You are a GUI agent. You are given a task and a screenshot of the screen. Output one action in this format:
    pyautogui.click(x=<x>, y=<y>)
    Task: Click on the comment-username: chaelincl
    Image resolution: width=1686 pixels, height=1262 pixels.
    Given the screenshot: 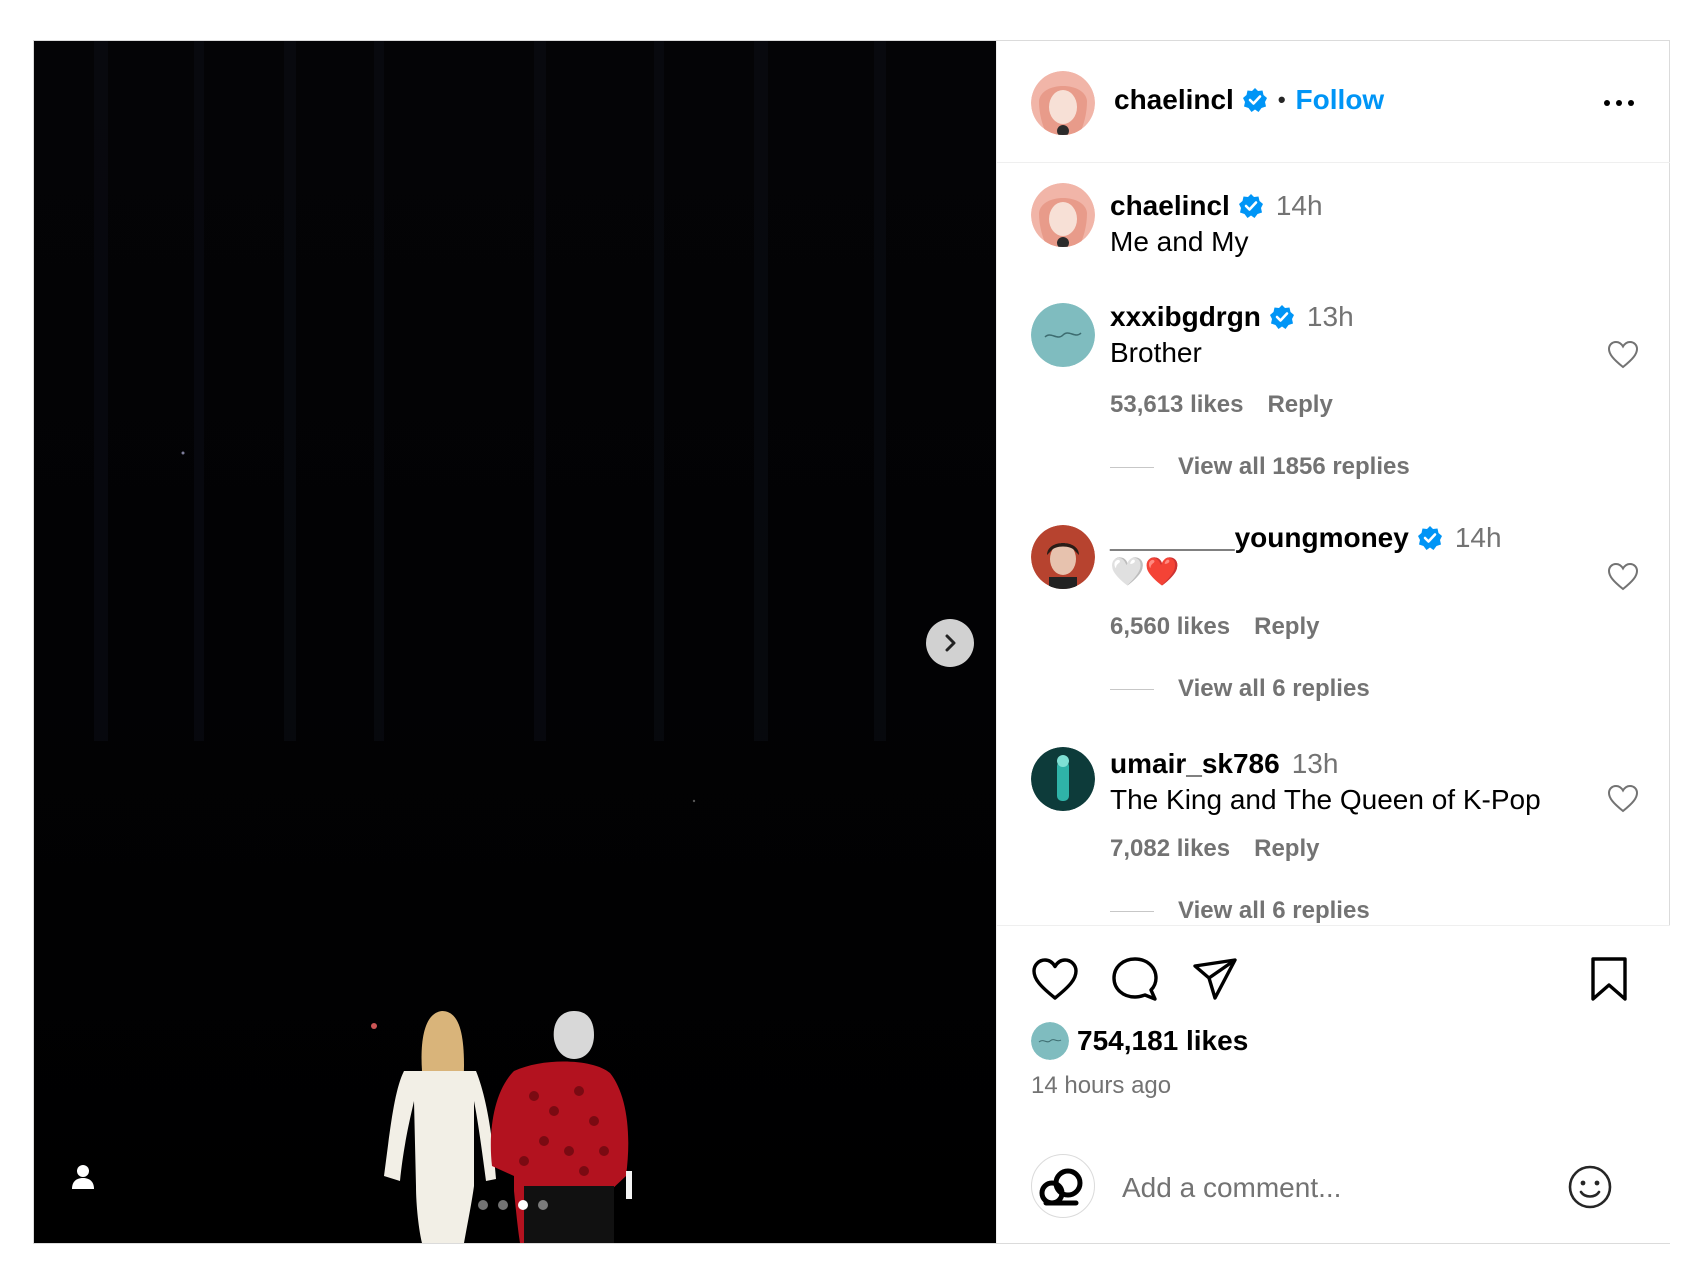 What is the action you would take?
    pyautogui.click(x=1170, y=206)
    